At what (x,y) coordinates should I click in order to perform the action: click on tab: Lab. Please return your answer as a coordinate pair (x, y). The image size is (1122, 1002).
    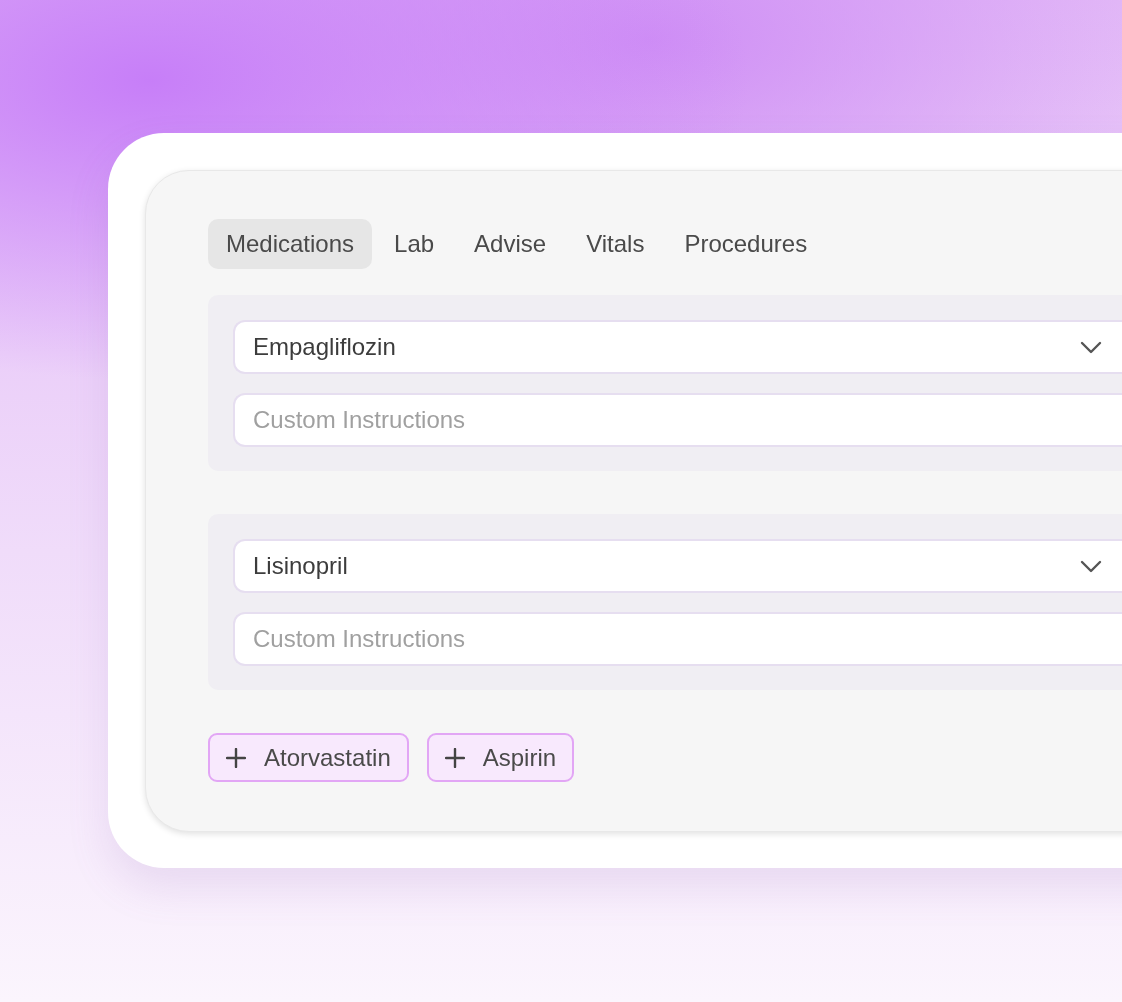
    Looking at the image, I should click on (414, 244).